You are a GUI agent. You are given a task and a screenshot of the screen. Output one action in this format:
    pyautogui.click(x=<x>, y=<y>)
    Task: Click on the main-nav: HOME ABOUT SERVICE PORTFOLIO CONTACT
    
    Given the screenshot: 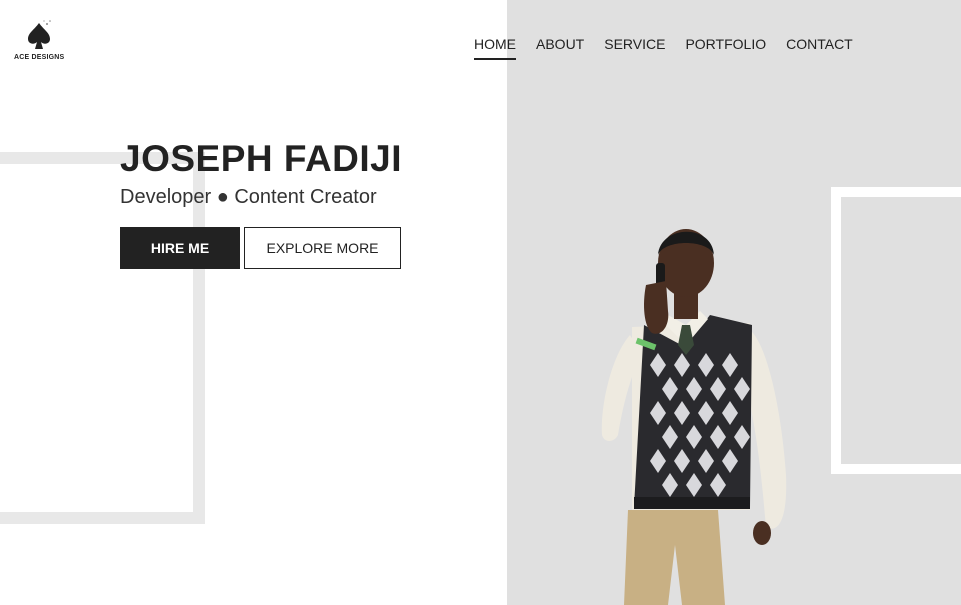 What is the action you would take?
    pyautogui.click(x=673, y=48)
    